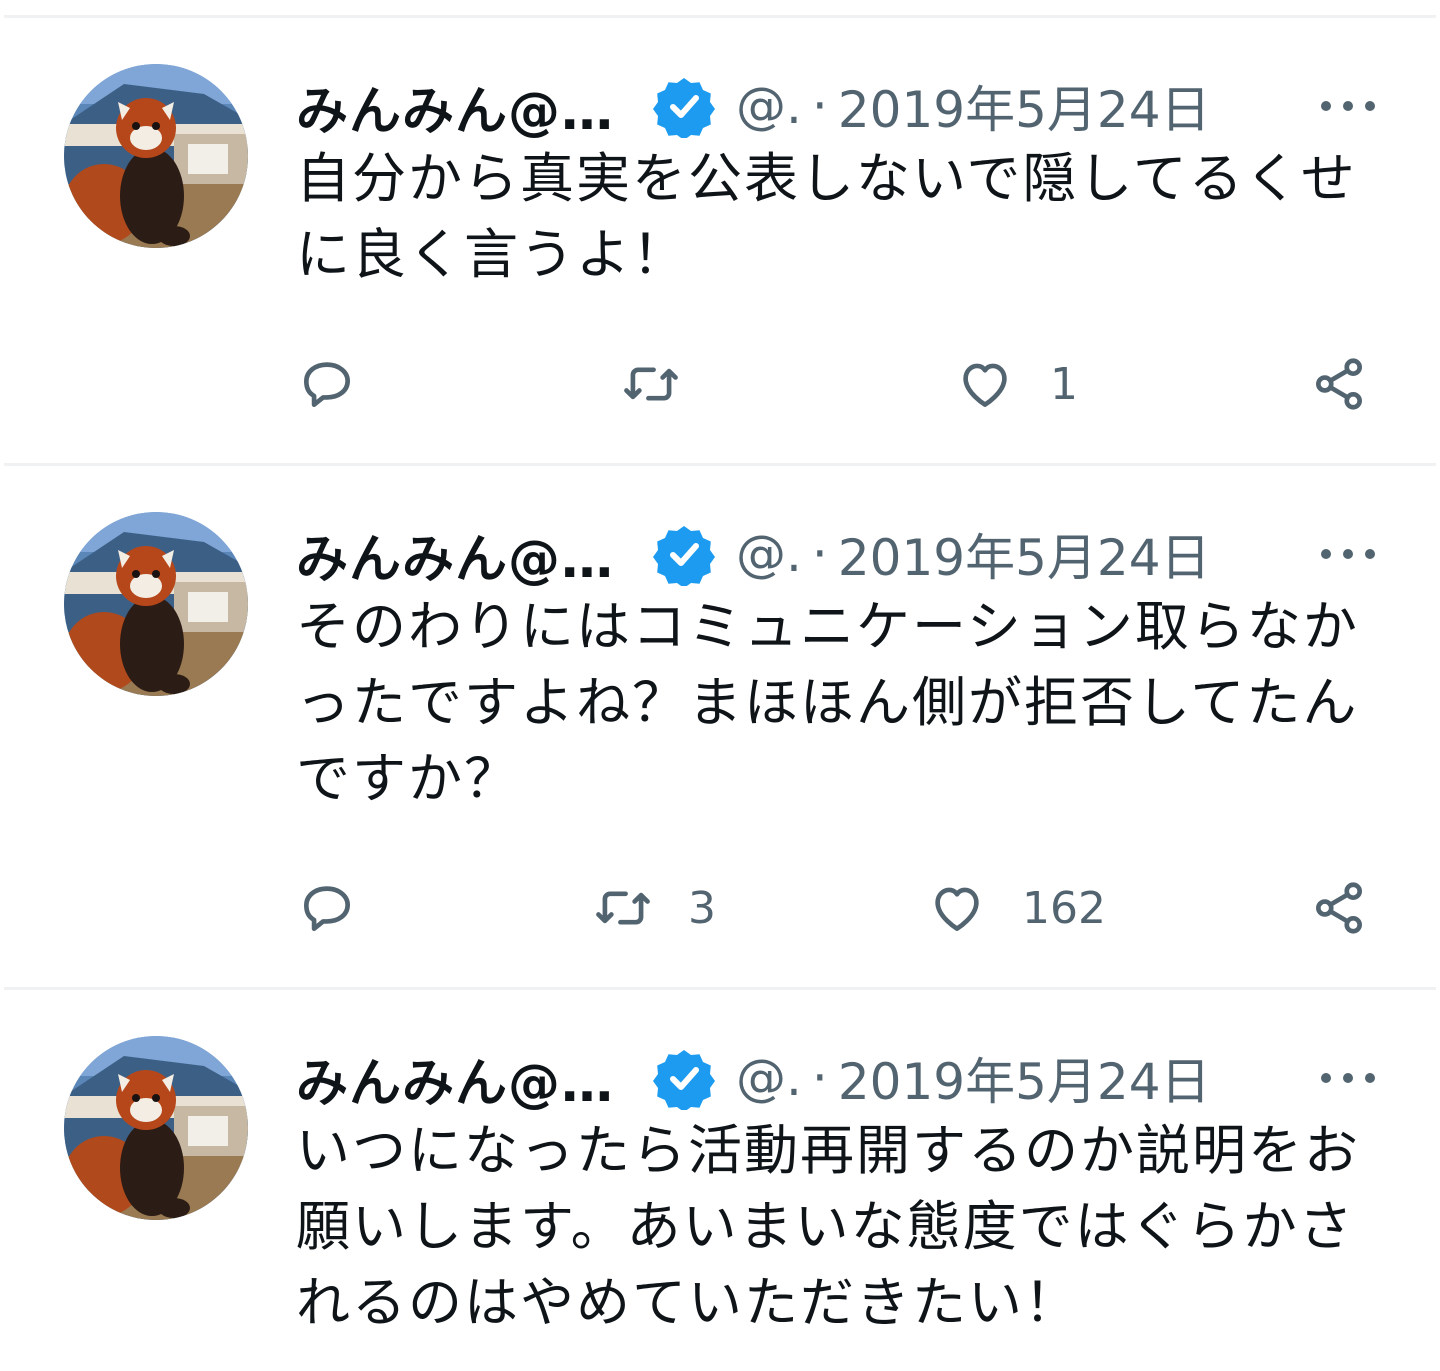 The height and width of the screenshot is (1371, 1440). What do you see at coordinates (1064, 384) in the screenshot?
I see `like-count: 1` at bounding box center [1064, 384].